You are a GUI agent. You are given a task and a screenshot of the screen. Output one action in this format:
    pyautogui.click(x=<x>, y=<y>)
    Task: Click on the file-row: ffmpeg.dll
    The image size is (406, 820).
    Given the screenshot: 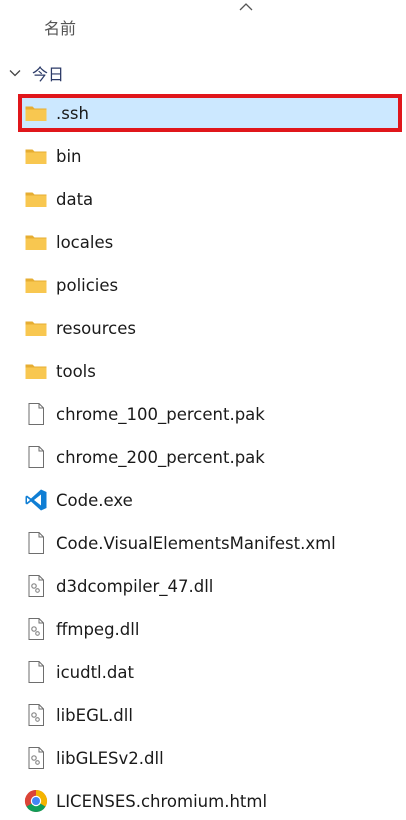 What is the action you would take?
    pyautogui.click(x=203, y=629)
    